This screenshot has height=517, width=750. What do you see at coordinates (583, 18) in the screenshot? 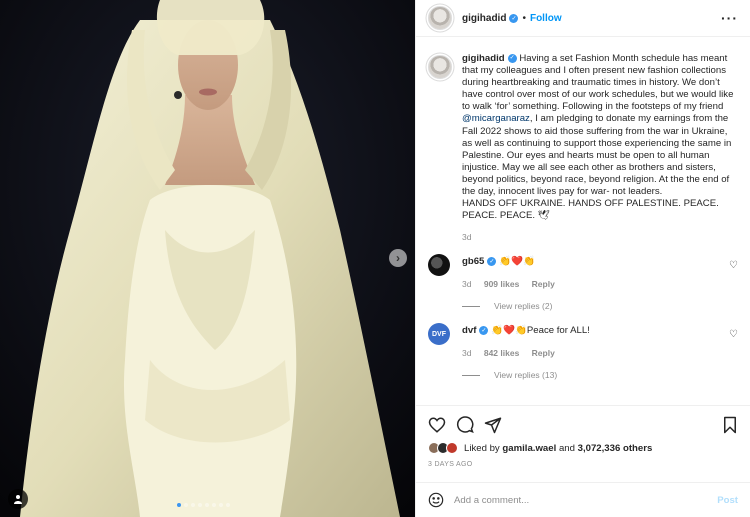
I see `post-header: gigihadid ✓ • Follow ···` at bounding box center [583, 18].